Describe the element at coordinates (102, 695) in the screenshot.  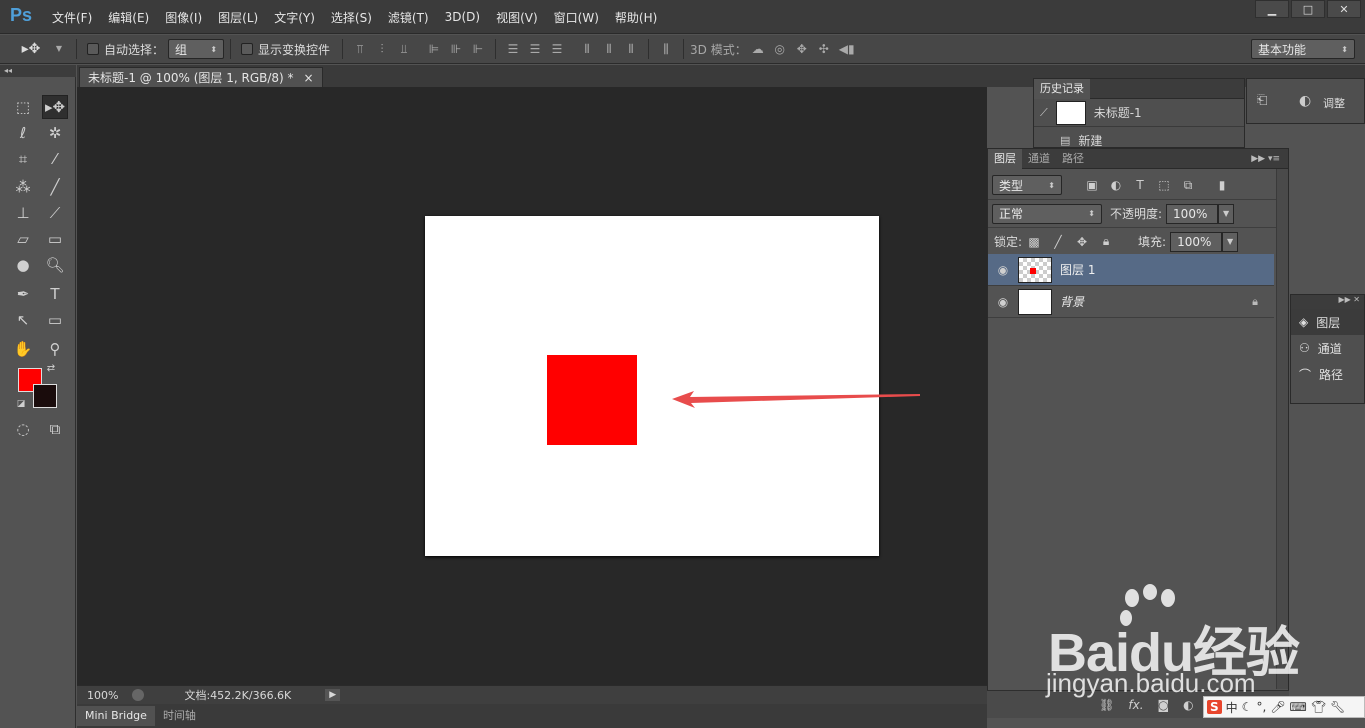
I see `zoom-level: 100%` at that location.